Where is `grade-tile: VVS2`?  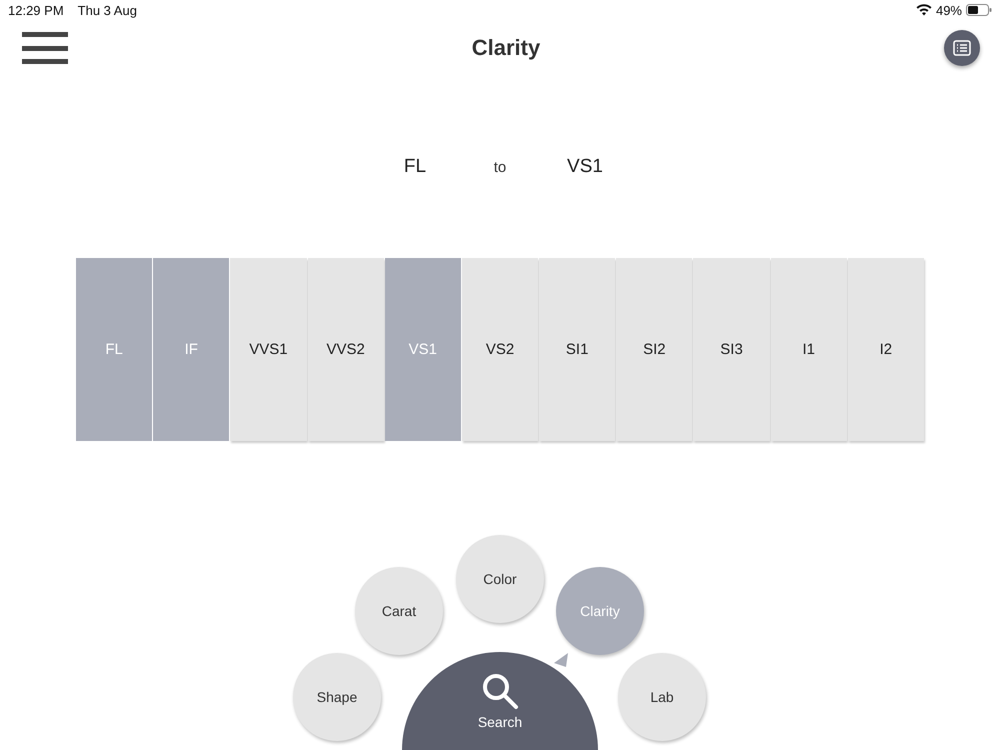
grade-tile: VVS2 is located at coordinates (346, 349).